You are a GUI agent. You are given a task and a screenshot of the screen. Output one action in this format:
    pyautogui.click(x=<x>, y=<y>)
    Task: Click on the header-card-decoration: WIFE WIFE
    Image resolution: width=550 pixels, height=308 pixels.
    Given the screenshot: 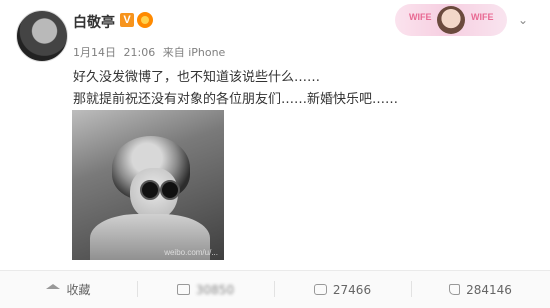 What is the action you would take?
    pyautogui.click(x=451, y=20)
    